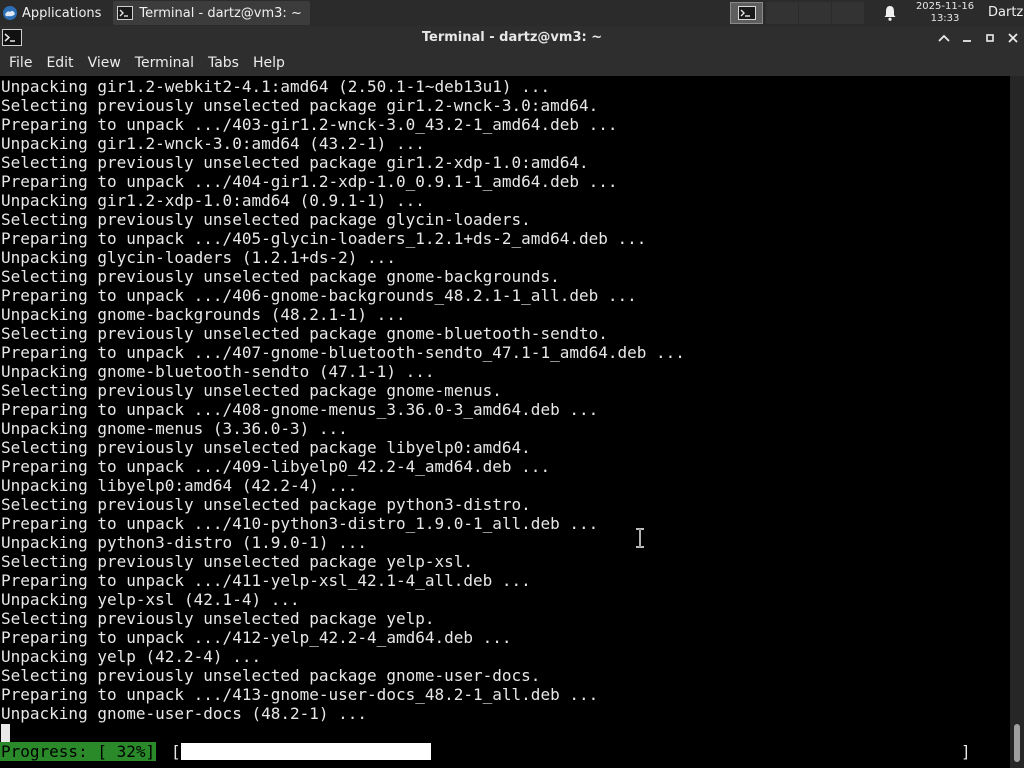 The image size is (1024, 768). Describe the element at coordinates (512, 63) in the screenshot. I see `menu-bar: File Edit View Terminal Tabs Help` at that location.